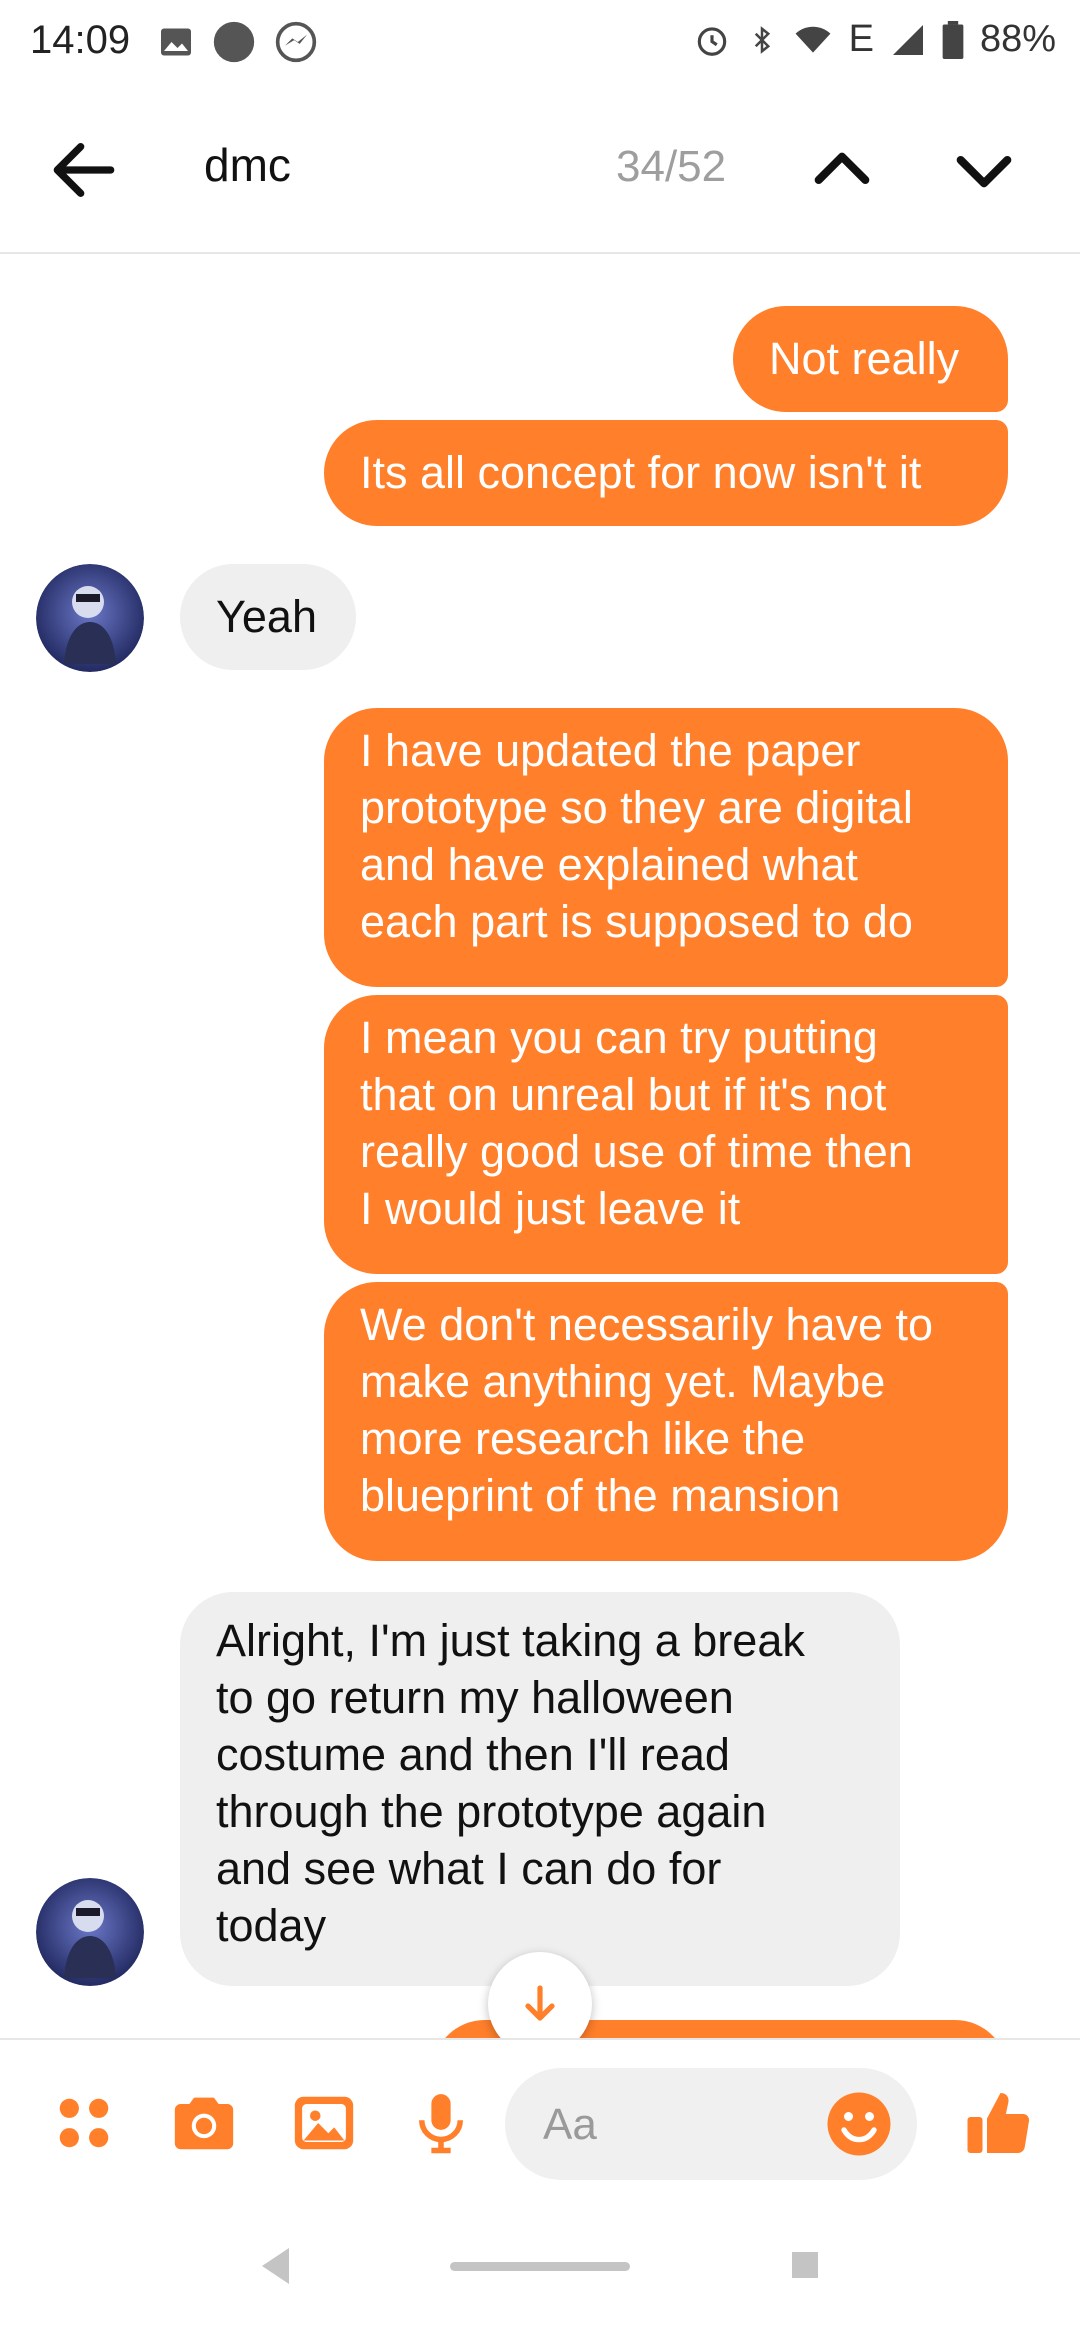  Describe the element at coordinates (600, 1495) in the screenshot. I see `message-line: blueprint of the mansion` at that location.